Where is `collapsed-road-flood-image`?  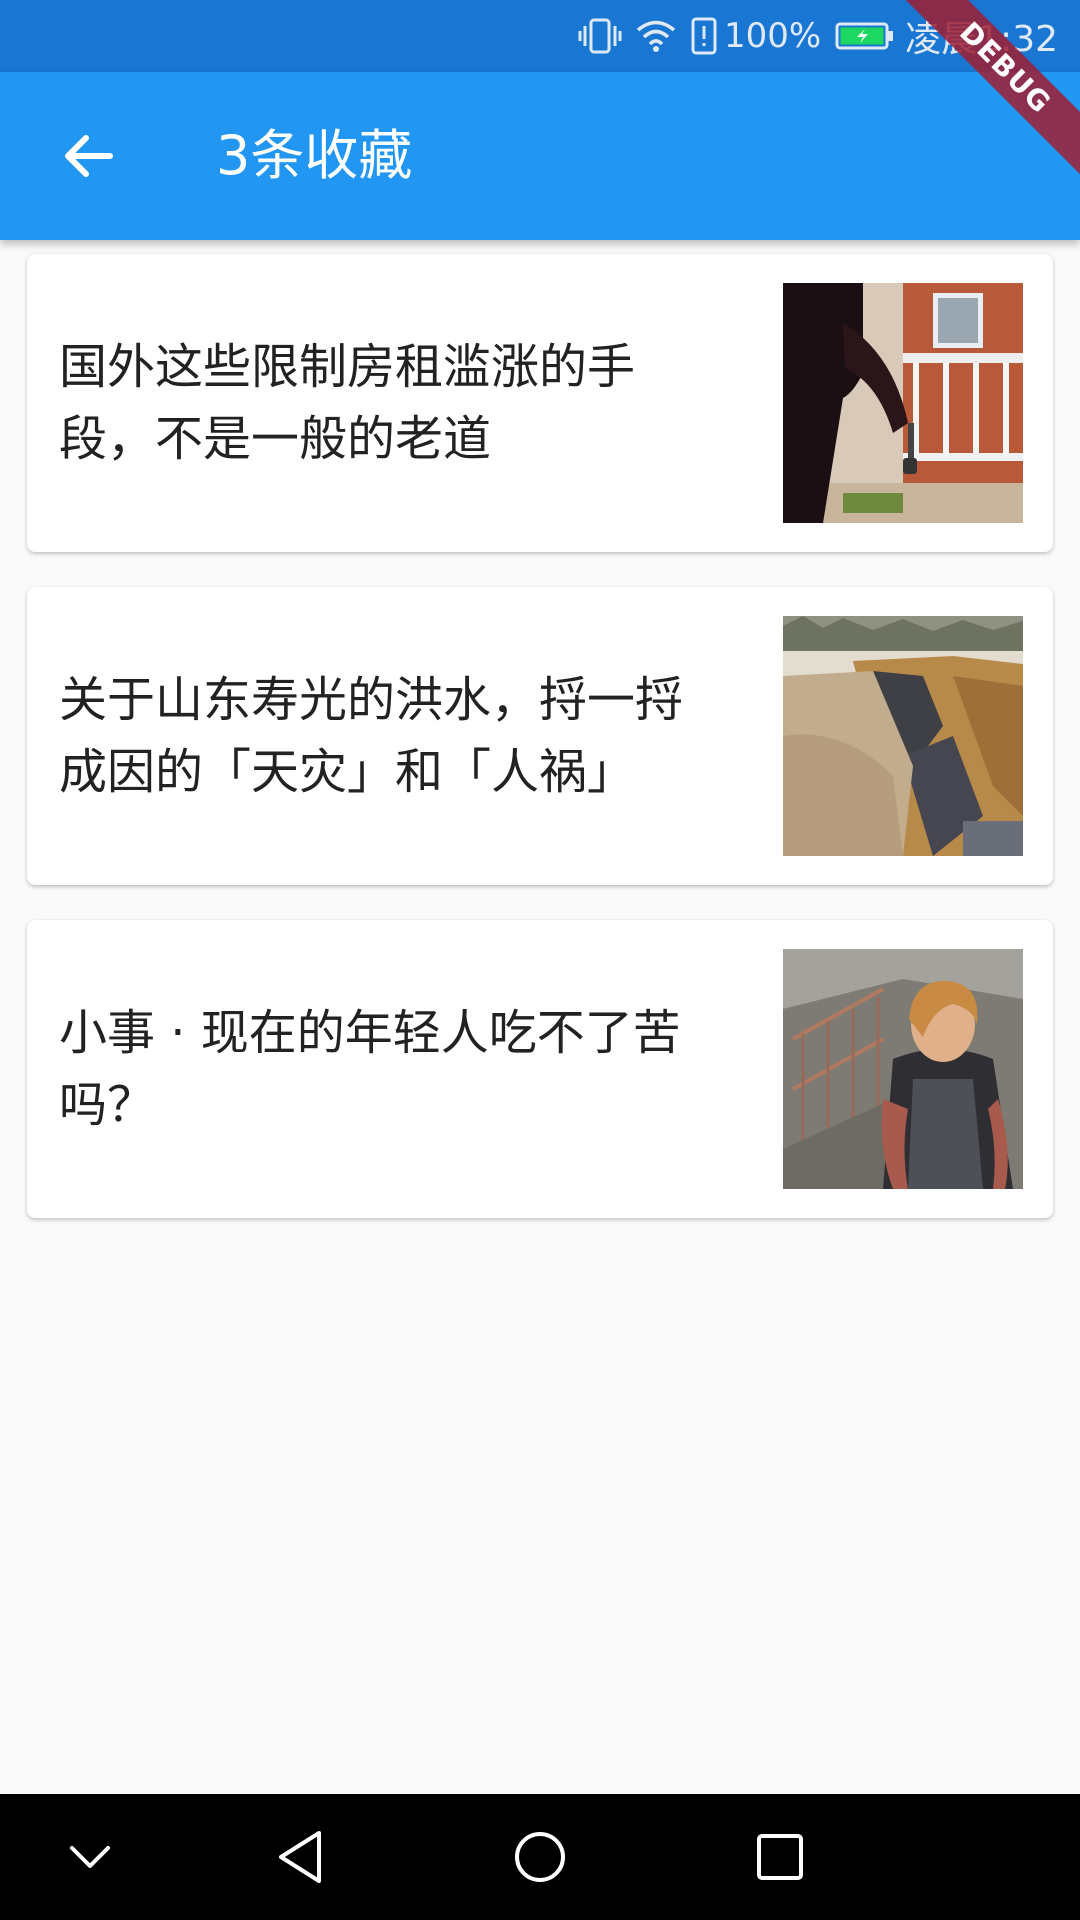
collapsed-road-flood-image is located at coordinates (903, 736).